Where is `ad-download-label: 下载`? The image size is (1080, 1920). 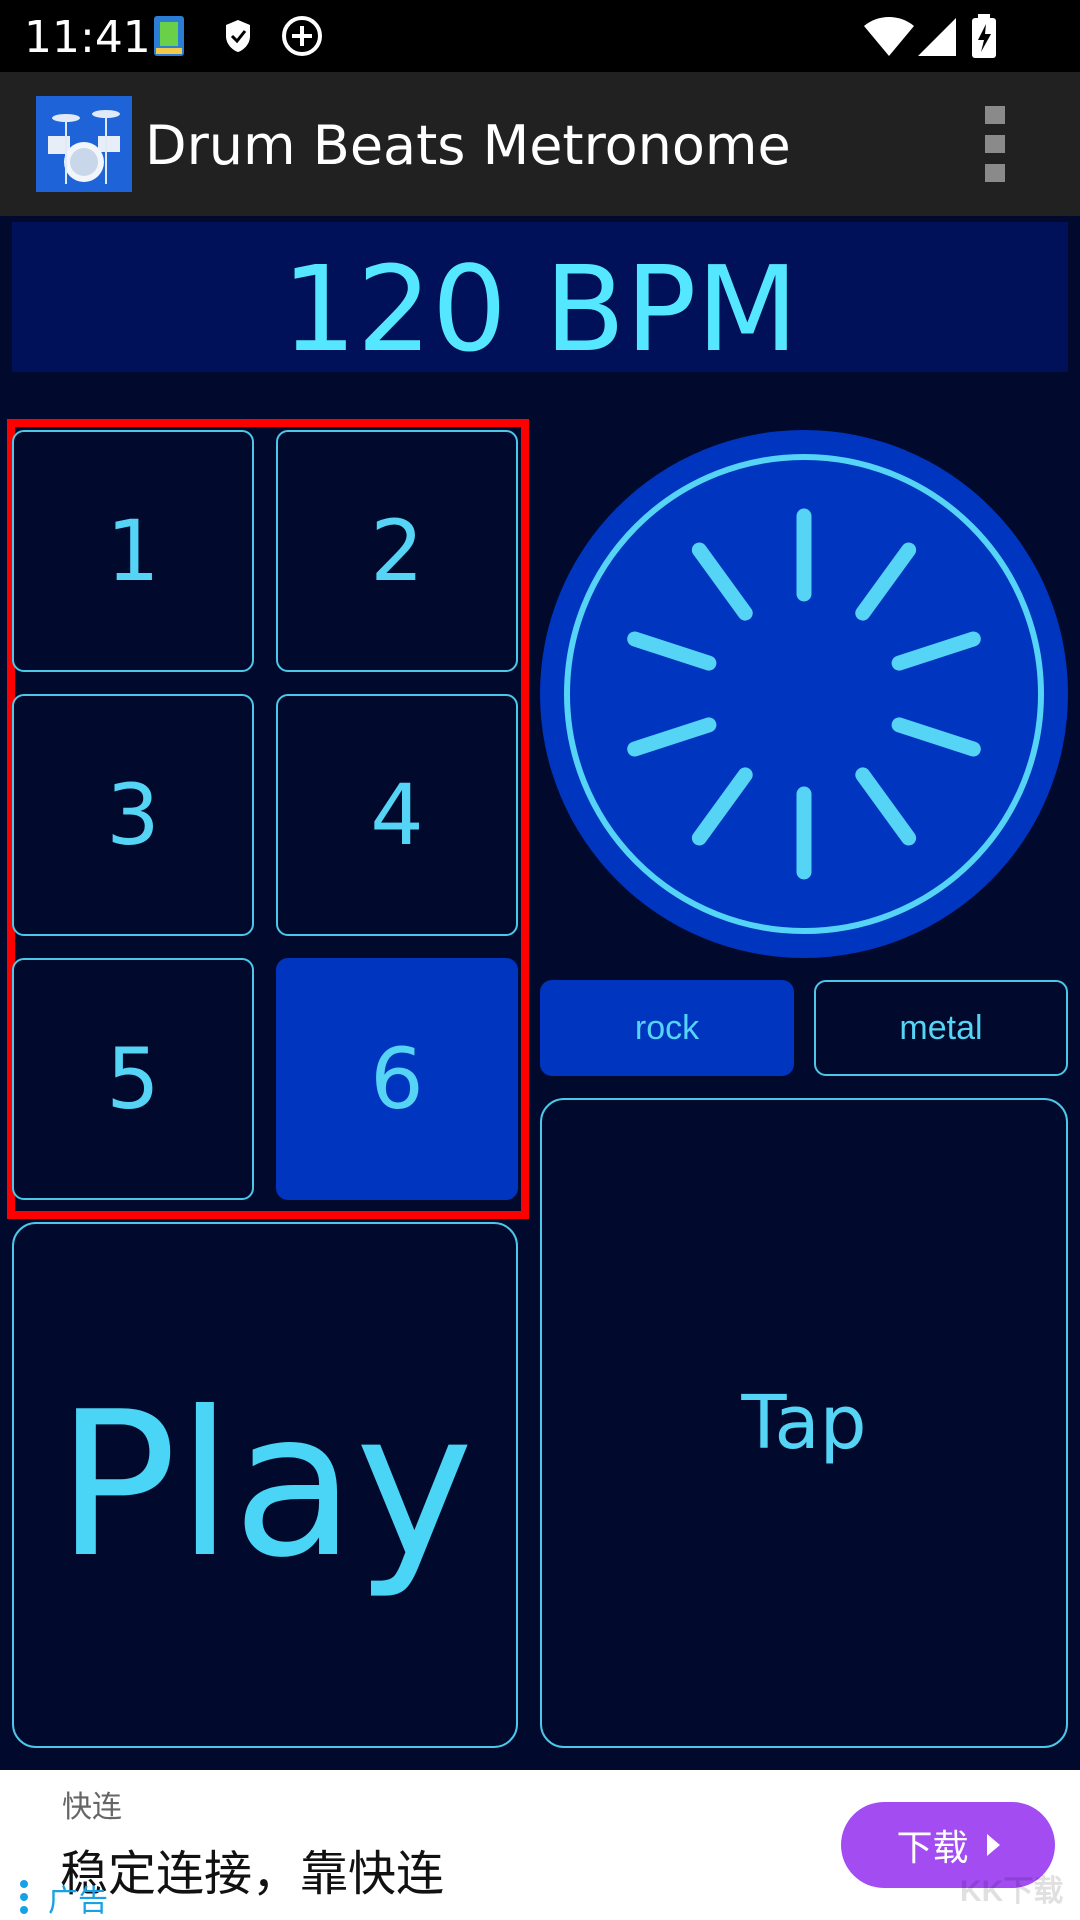
ad-download-label: 下载 is located at coordinates (932, 1848).